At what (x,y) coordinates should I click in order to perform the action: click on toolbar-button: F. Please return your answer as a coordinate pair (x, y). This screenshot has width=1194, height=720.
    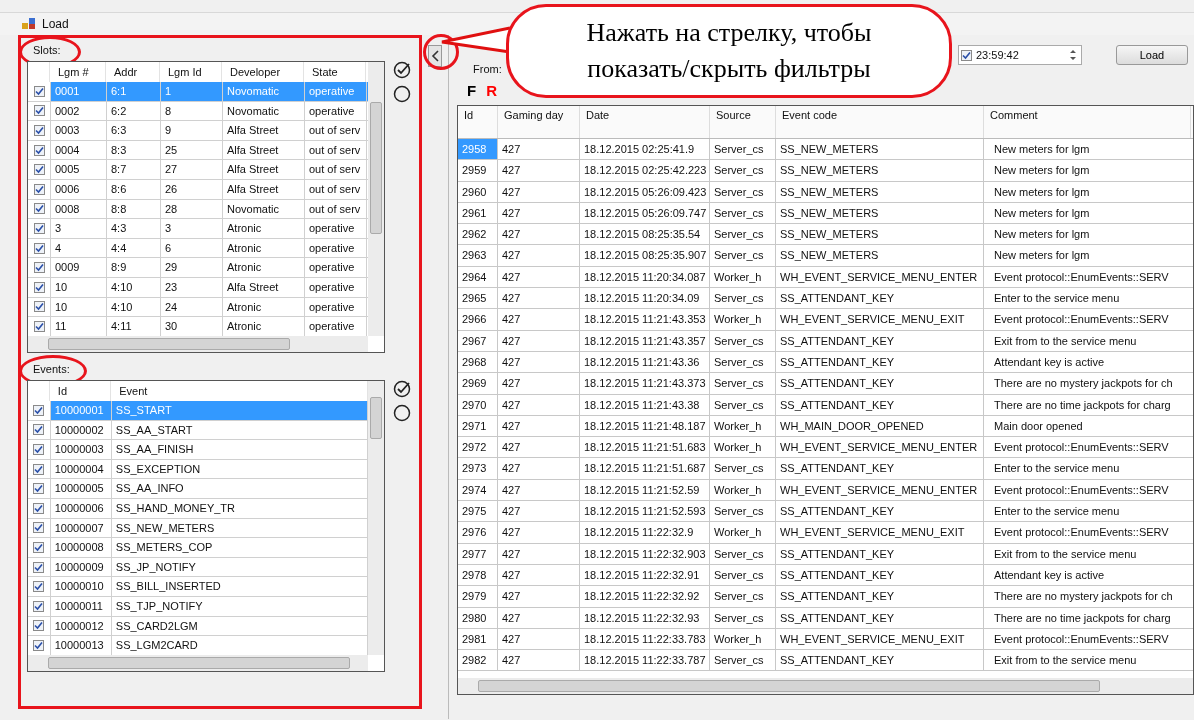
    Looking at the image, I should click on (472, 90).